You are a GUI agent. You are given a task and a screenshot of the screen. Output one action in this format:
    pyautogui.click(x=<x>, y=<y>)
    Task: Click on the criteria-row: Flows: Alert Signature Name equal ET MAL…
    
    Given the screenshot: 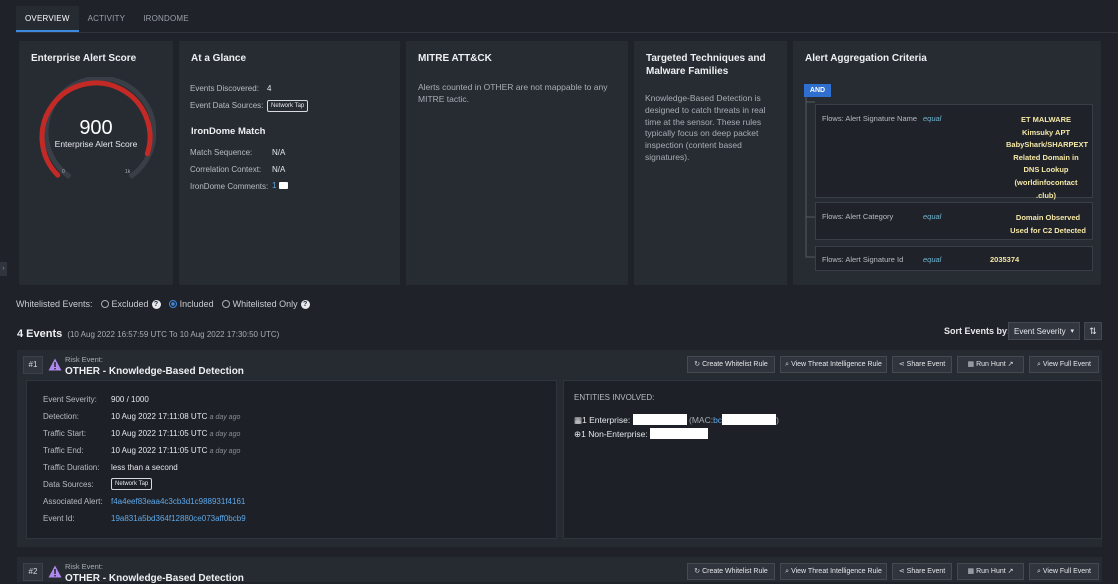 What is the action you would take?
    pyautogui.click(x=954, y=152)
    